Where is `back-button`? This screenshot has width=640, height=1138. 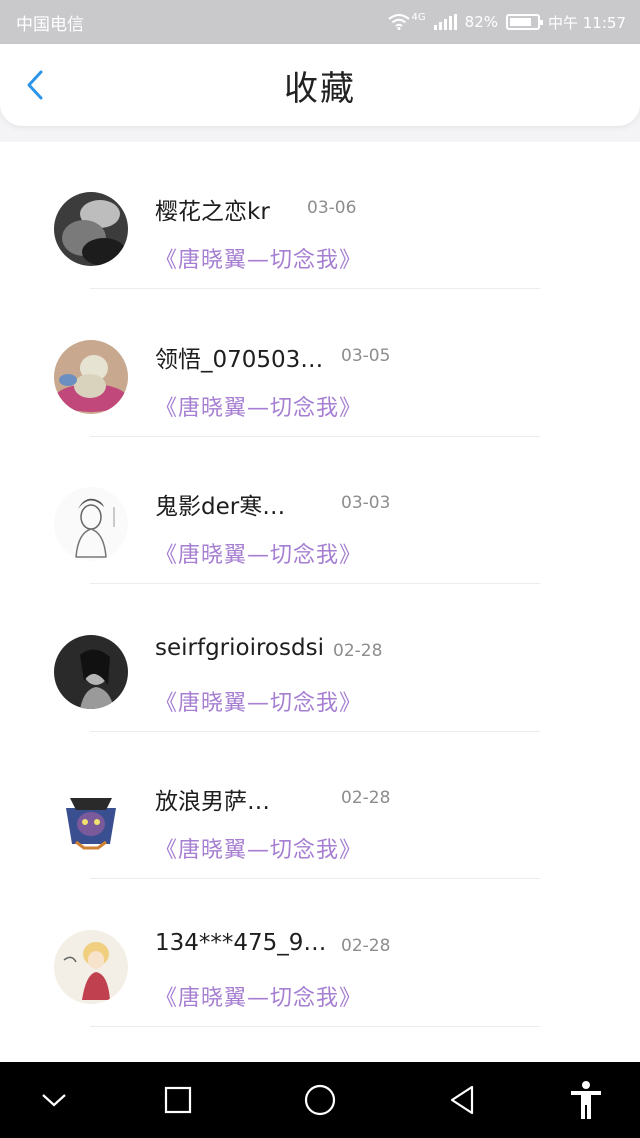 back-button is located at coordinates (35, 85).